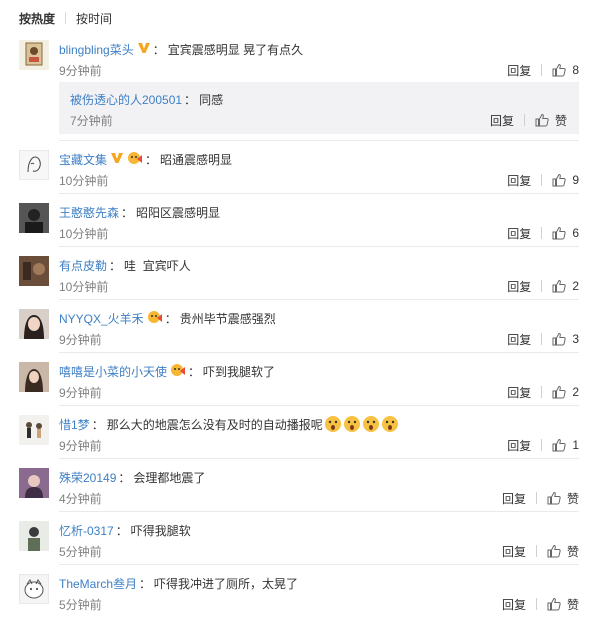 Image resolution: width=596 pixels, height=622 pixels. I want to click on sort-bar: 按热度 按时间, so click(65, 18).